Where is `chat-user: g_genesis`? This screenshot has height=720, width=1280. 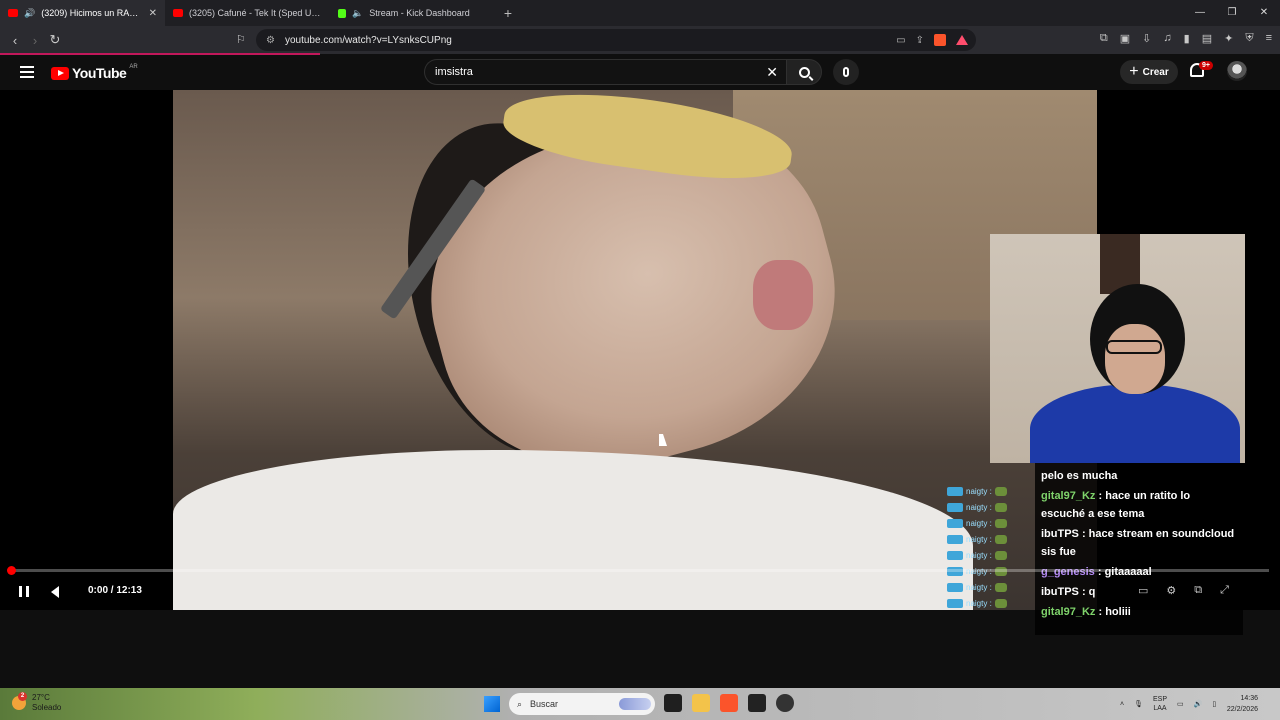 chat-user: g_genesis is located at coordinates (1068, 572).